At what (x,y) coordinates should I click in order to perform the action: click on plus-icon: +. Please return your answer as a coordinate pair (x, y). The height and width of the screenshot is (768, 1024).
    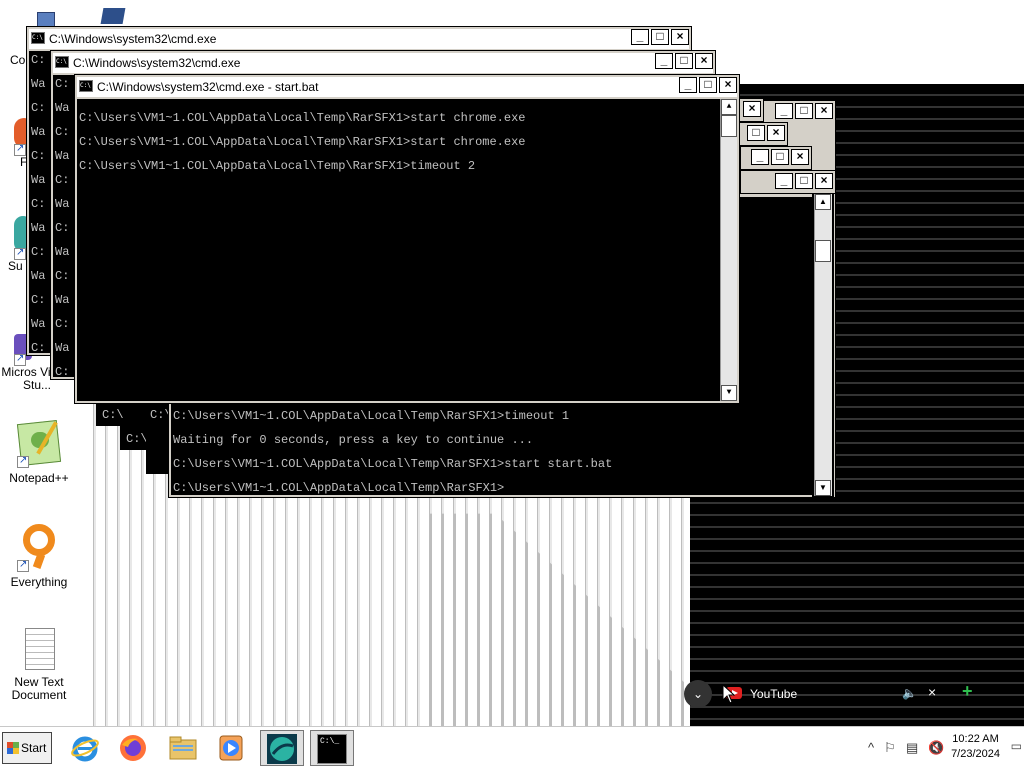
    Looking at the image, I should click on (967, 691).